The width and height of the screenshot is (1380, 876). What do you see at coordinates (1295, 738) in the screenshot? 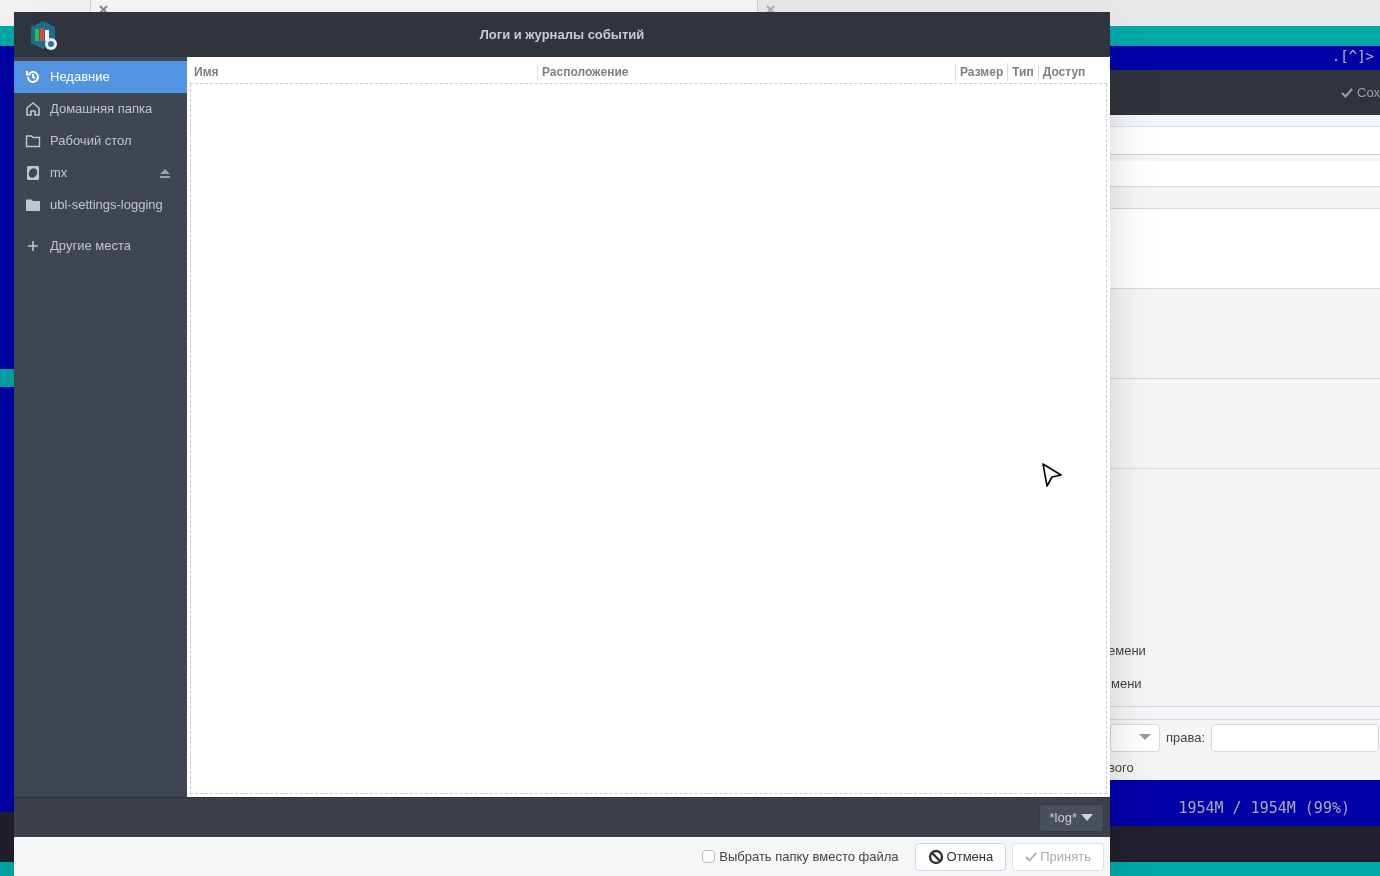
I see `rights-field` at bounding box center [1295, 738].